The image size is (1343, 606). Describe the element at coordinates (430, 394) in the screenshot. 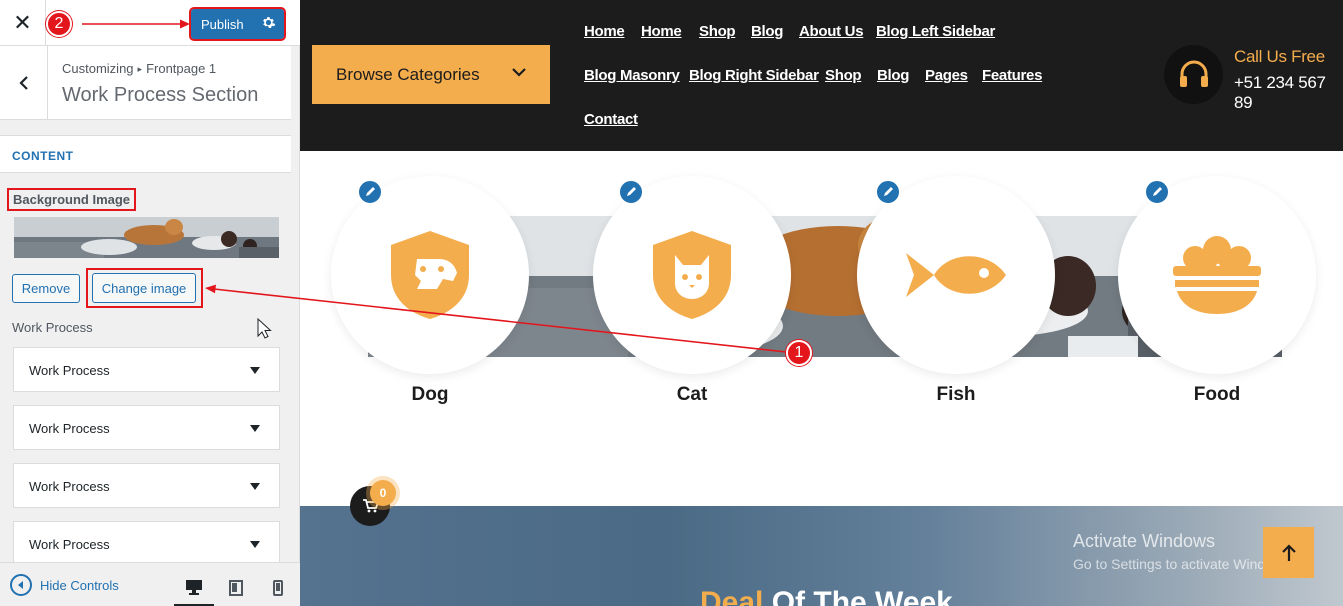

I see `category-name-dog: Dog` at that location.